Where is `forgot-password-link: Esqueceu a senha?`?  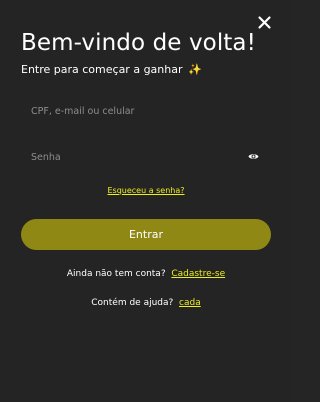
forgot-password-link: Esqueceu a senha? is located at coordinates (145, 190).